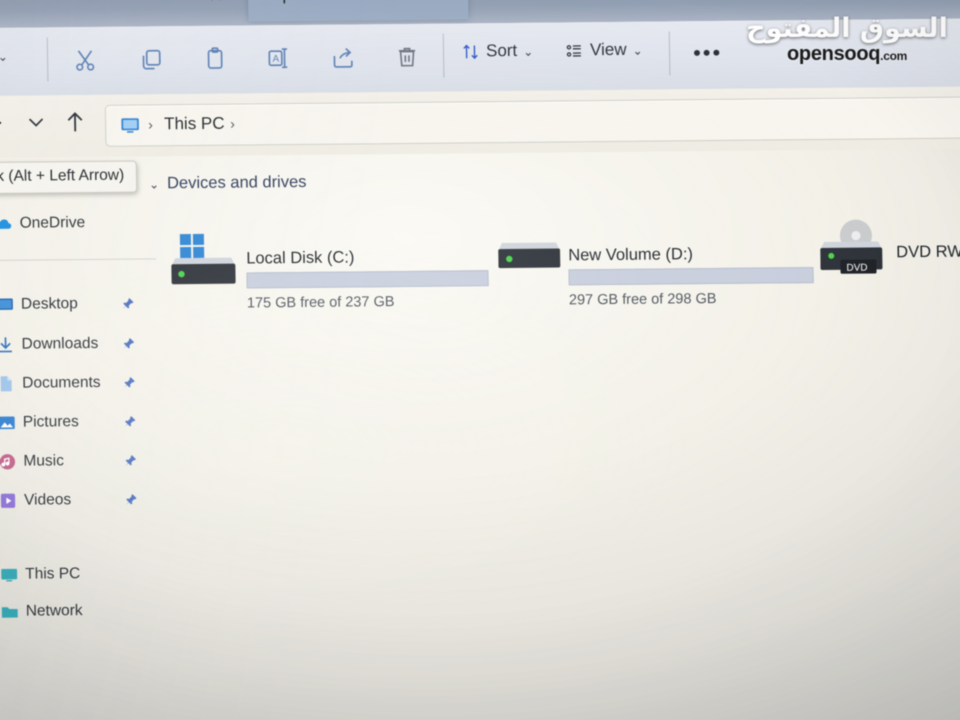  Describe the element at coordinates (284, 5) in the screenshot. I see `plus-icon: +` at that location.